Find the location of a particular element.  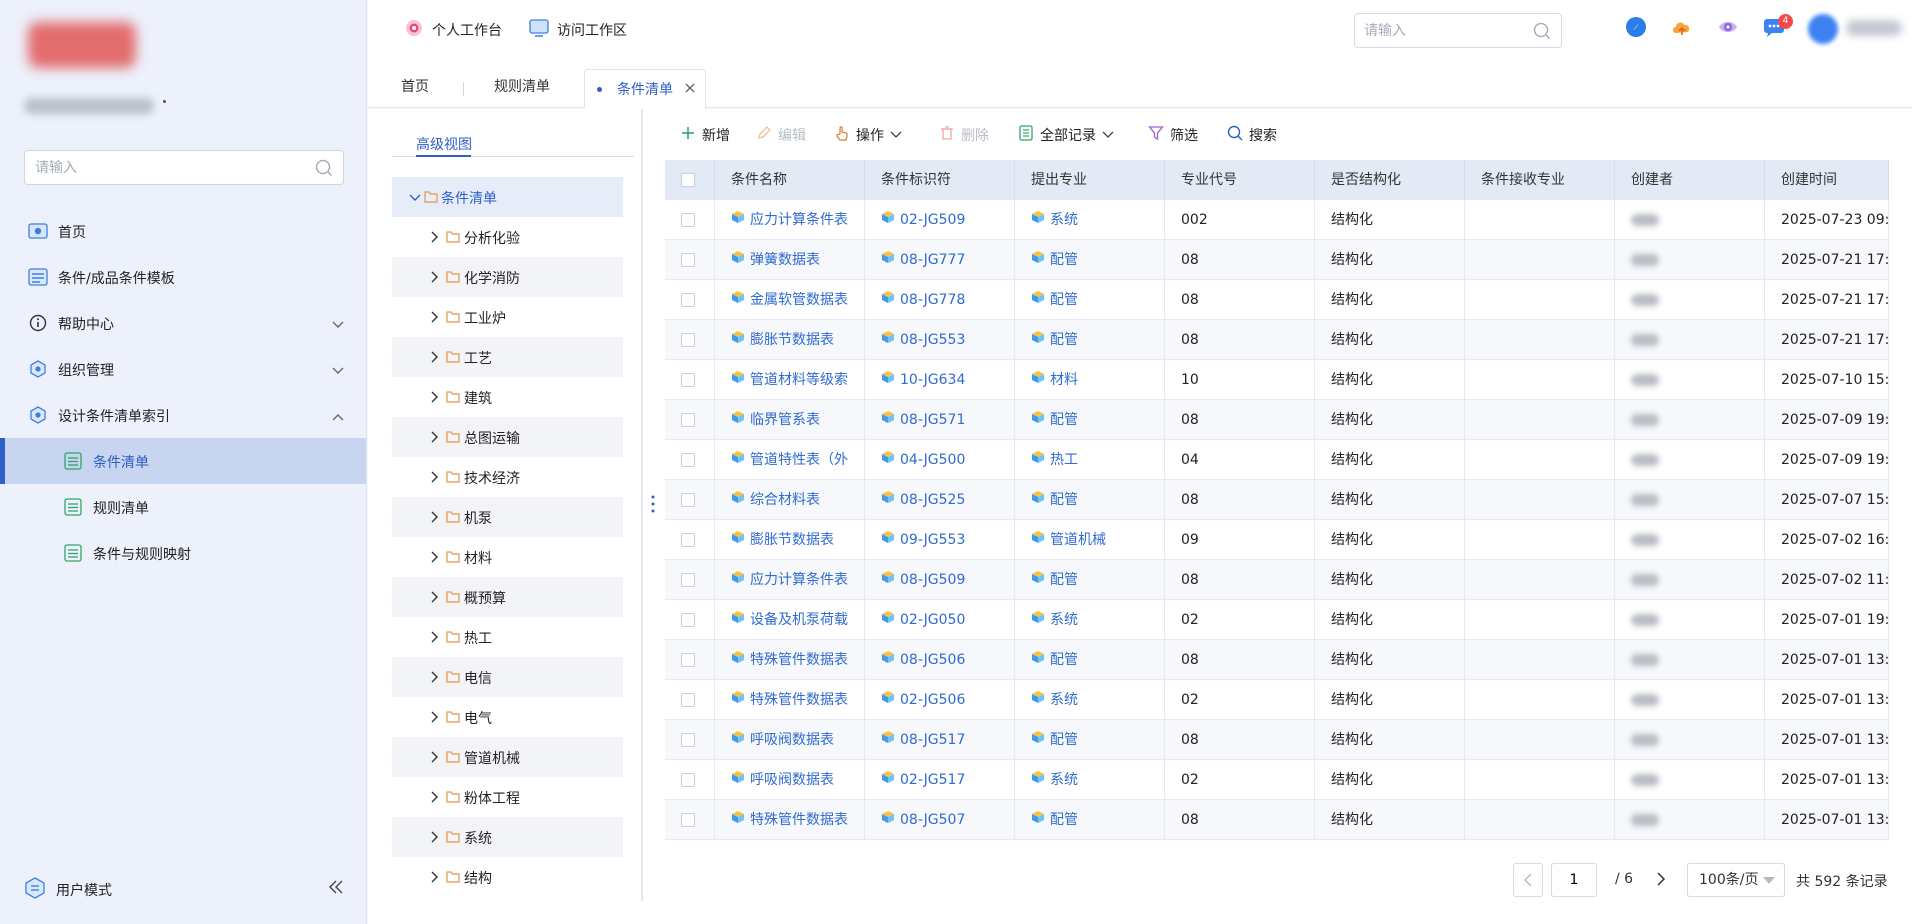

column-header: 创建时间 is located at coordinates (1827, 180).